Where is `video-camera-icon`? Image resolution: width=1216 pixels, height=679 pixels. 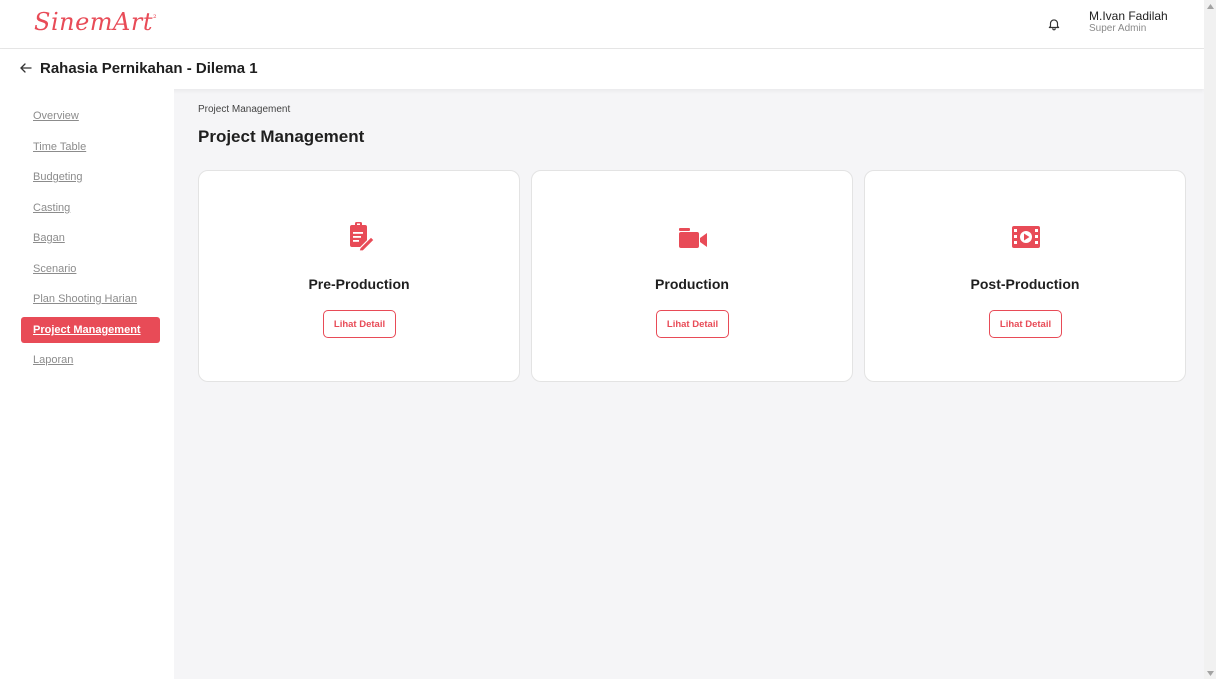
video-camera-icon is located at coordinates (693, 236).